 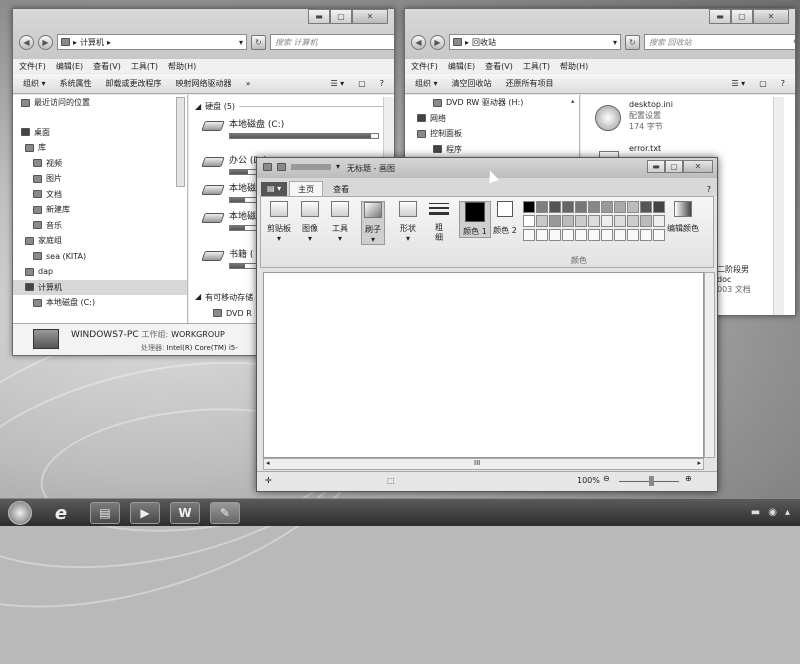 I want to click on group-header-removable: ◢ 有可移动存储, so click(x=224, y=297).